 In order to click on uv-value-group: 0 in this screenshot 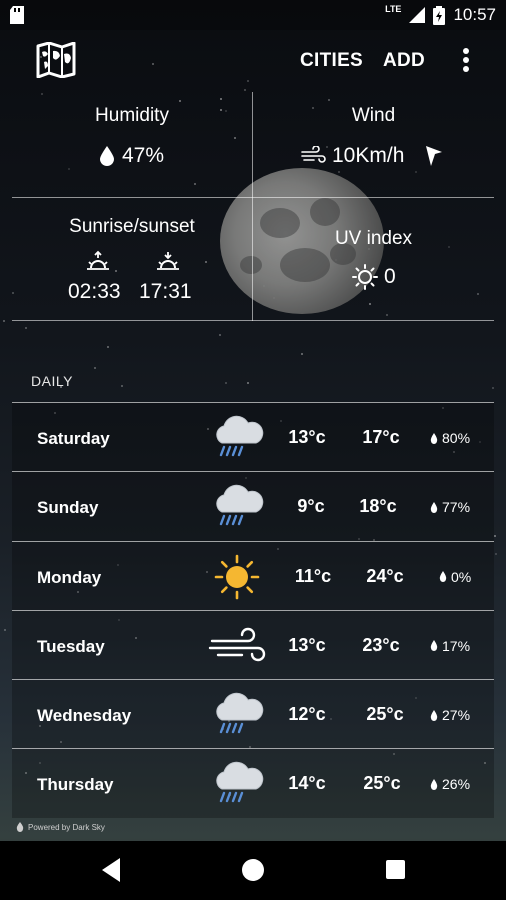, I will do `click(374, 277)`.